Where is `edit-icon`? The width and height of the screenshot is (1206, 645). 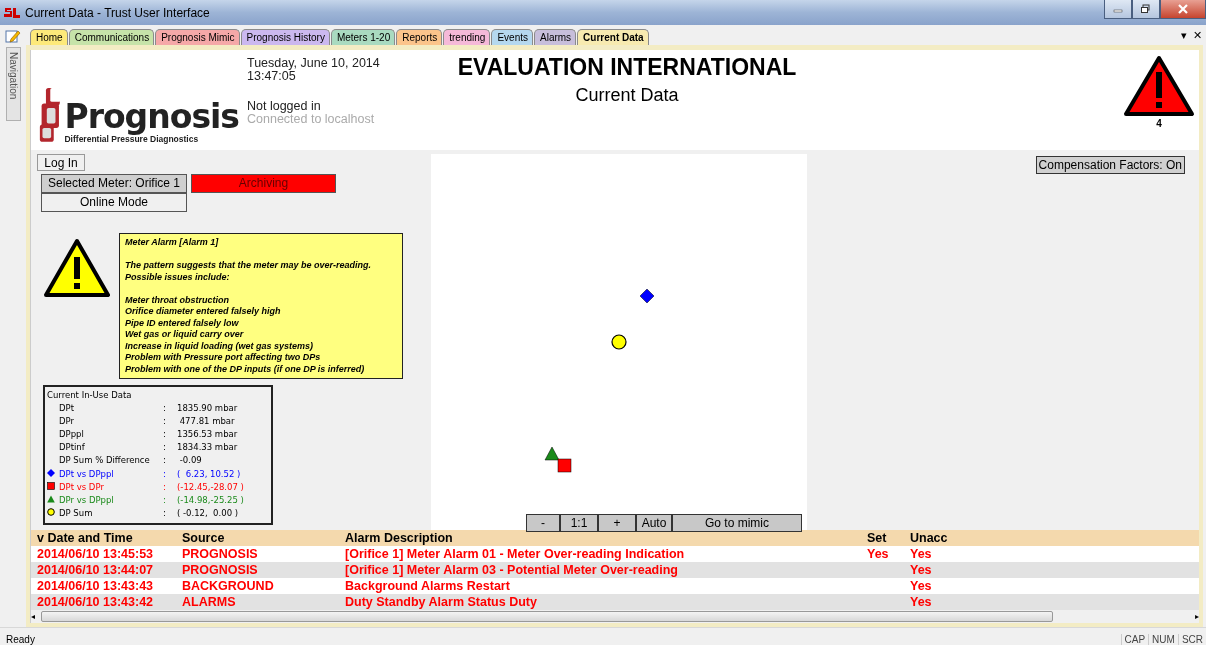 edit-icon is located at coordinates (13, 36).